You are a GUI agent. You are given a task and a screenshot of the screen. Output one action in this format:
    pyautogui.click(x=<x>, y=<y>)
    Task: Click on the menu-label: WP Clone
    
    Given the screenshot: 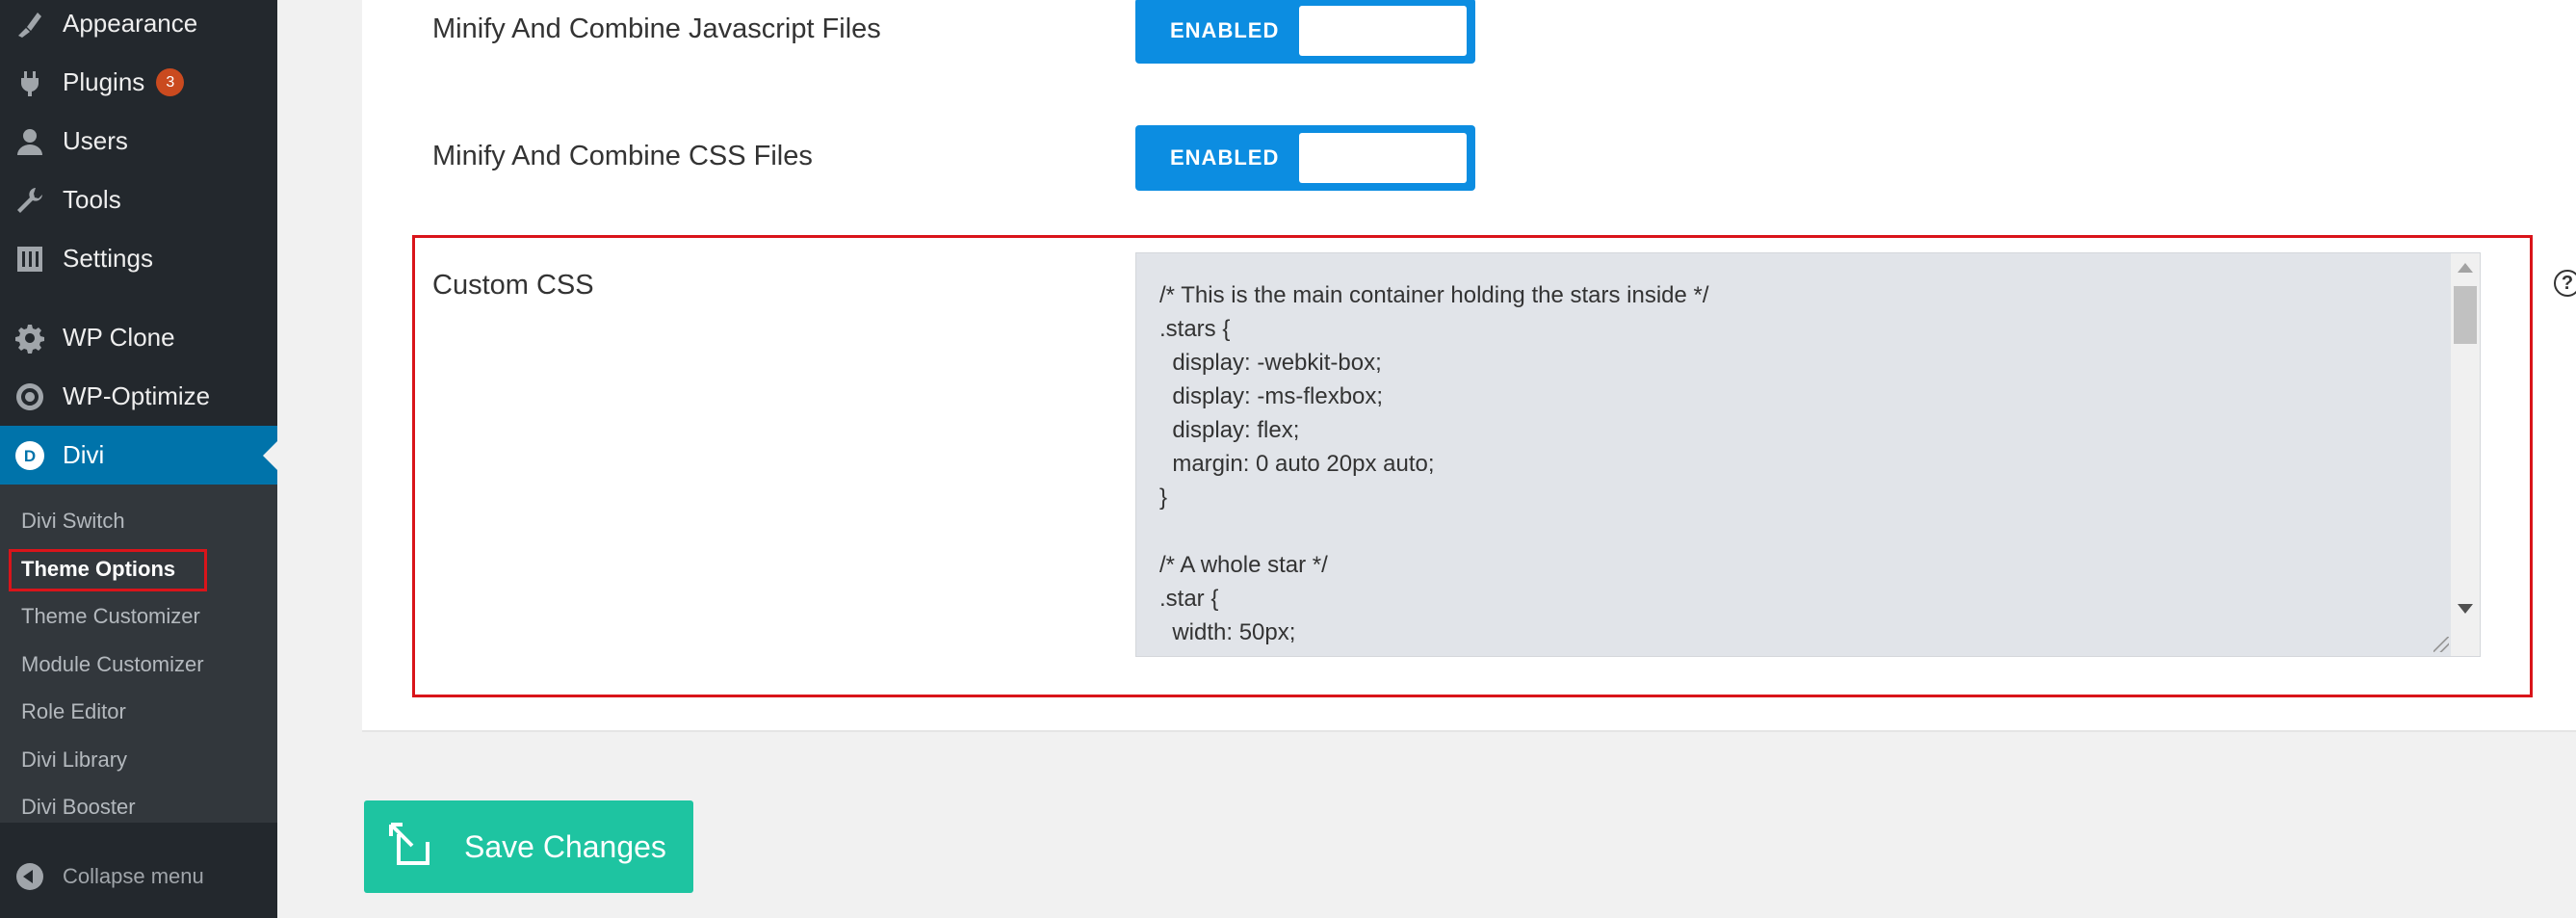 What is the action you would take?
    pyautogui.click(x=119, y=337)
    